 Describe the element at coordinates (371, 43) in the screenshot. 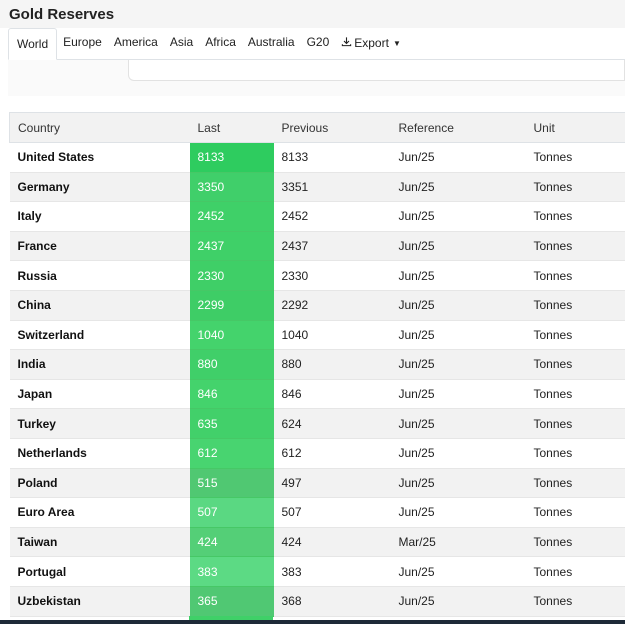

I see `export-button: Export ▼` at that location.